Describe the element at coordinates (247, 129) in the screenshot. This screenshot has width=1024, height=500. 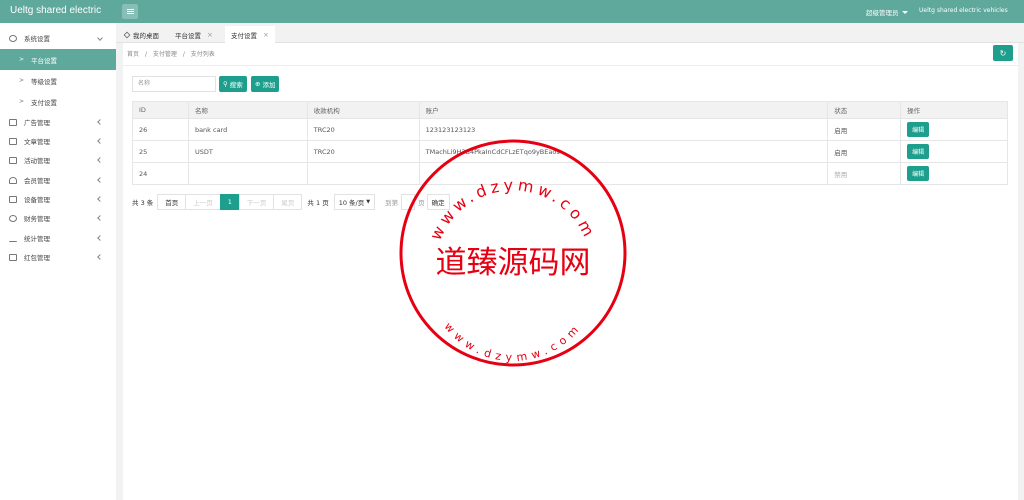
I see `cell-name: bank card` at that location.